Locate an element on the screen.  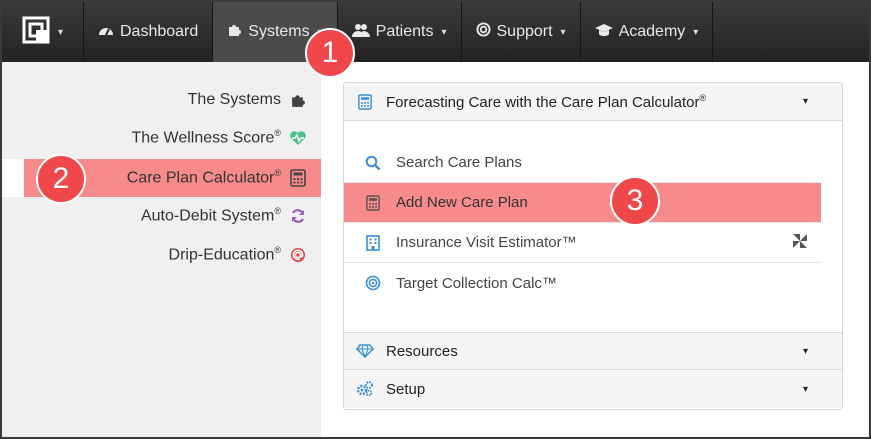
pinwheel-icon is located at coordinates (800, 243).